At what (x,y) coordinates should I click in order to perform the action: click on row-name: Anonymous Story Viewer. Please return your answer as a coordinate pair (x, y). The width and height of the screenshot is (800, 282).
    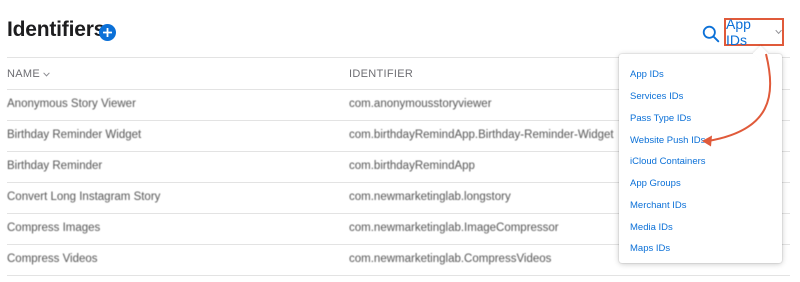
    Looking at the image, I should click on (71, 104).